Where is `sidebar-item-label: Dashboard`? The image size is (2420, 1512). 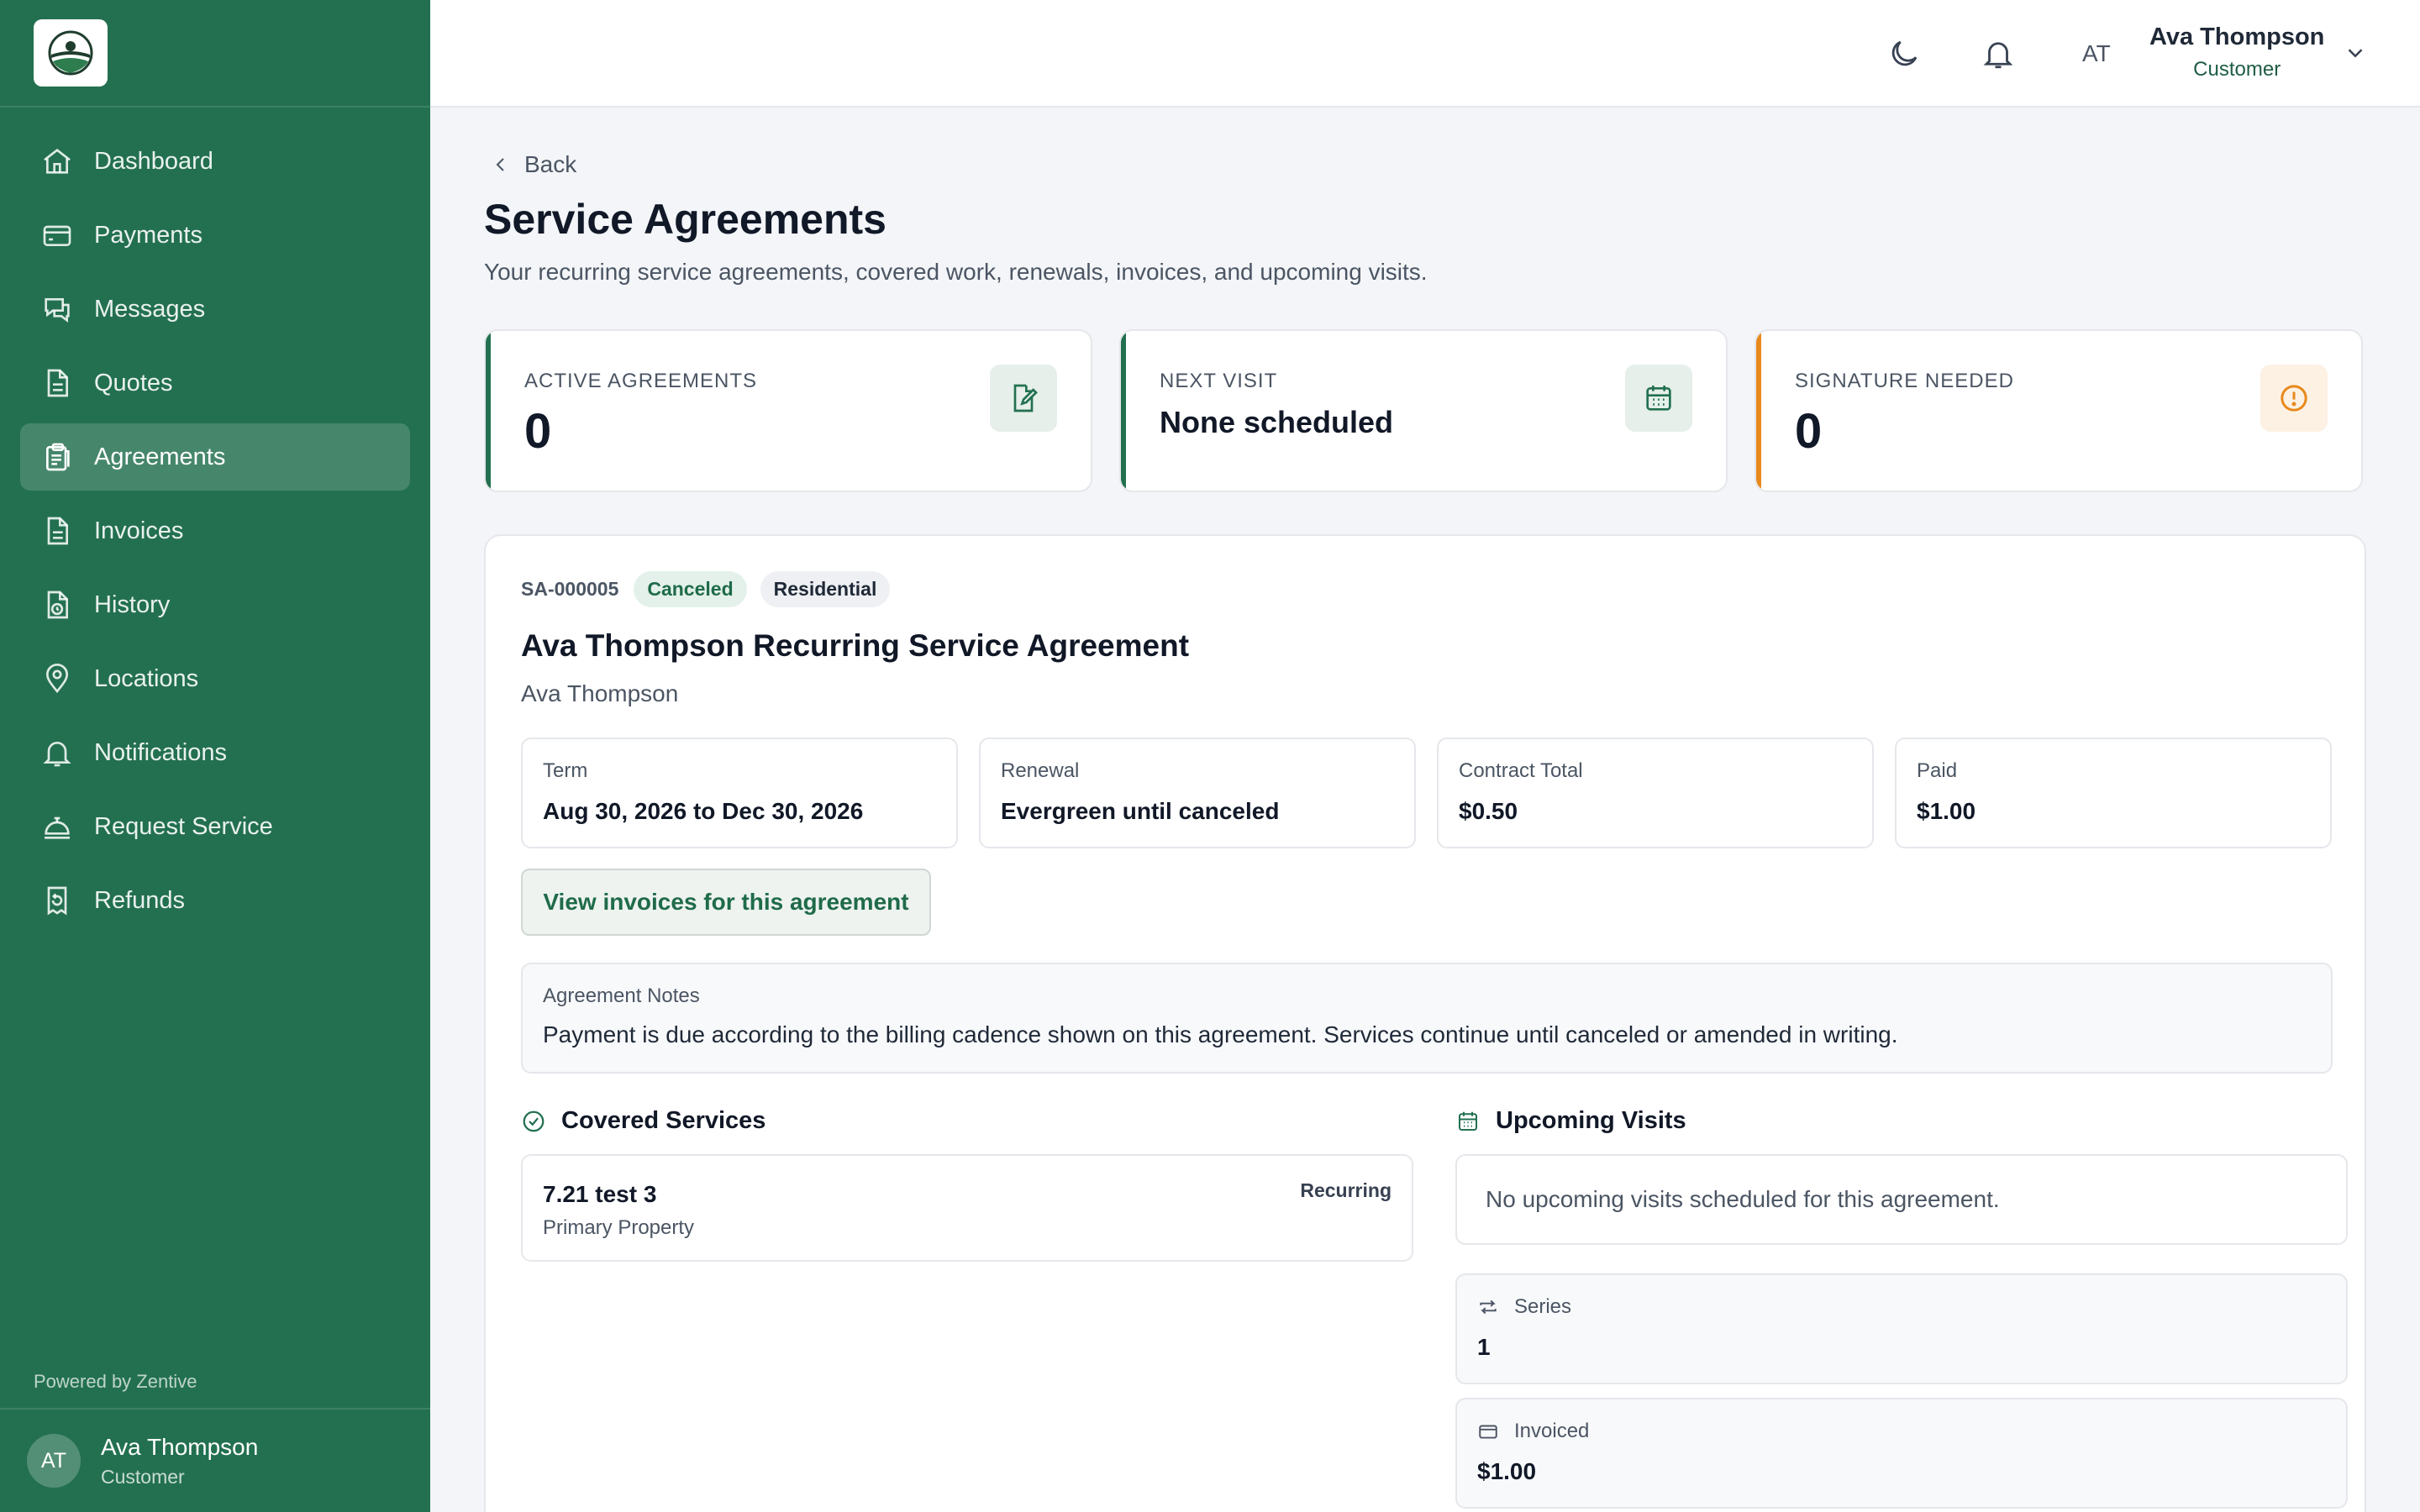 sidebar-item-label: Dashboard is located at coordinates (153, 161).